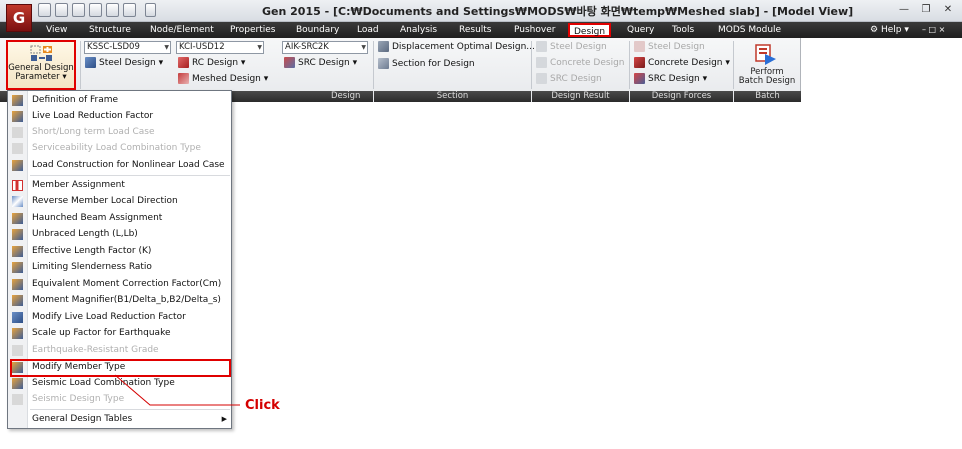 This screenshot has width=962, height=449. Describe the element at coordinates (875, 30) in the screenshot. I see `help-icon: ⚙` at that location.